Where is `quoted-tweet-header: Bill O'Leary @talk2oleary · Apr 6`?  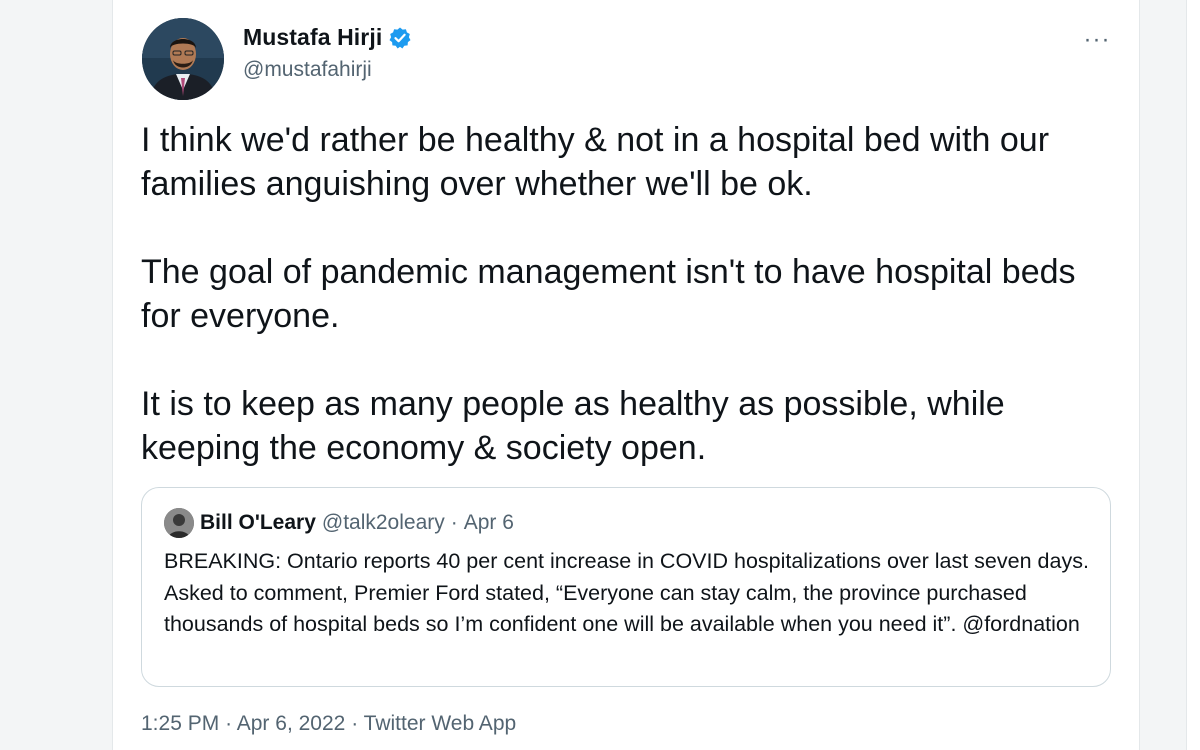 quoted-tweet-header: Bill O'Leary @talk2oleary · Apr 6 is located at coordinates (339, 523).